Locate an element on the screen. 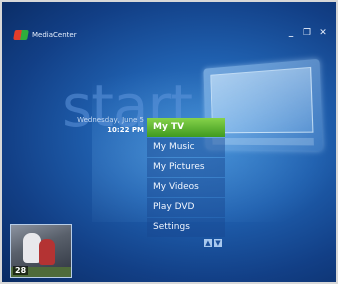 This screenshot has height=284, width=338. restore-button: ❐ is located at coordinates (307, 33).